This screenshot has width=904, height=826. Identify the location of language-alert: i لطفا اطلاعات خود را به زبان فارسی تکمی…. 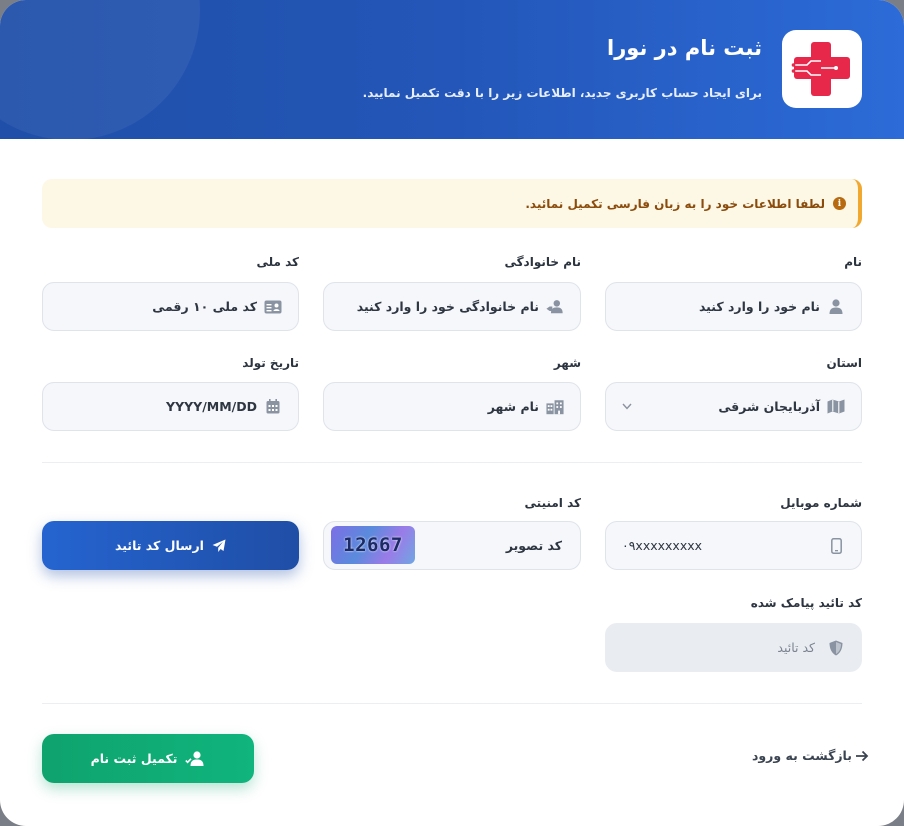
(452, 203).